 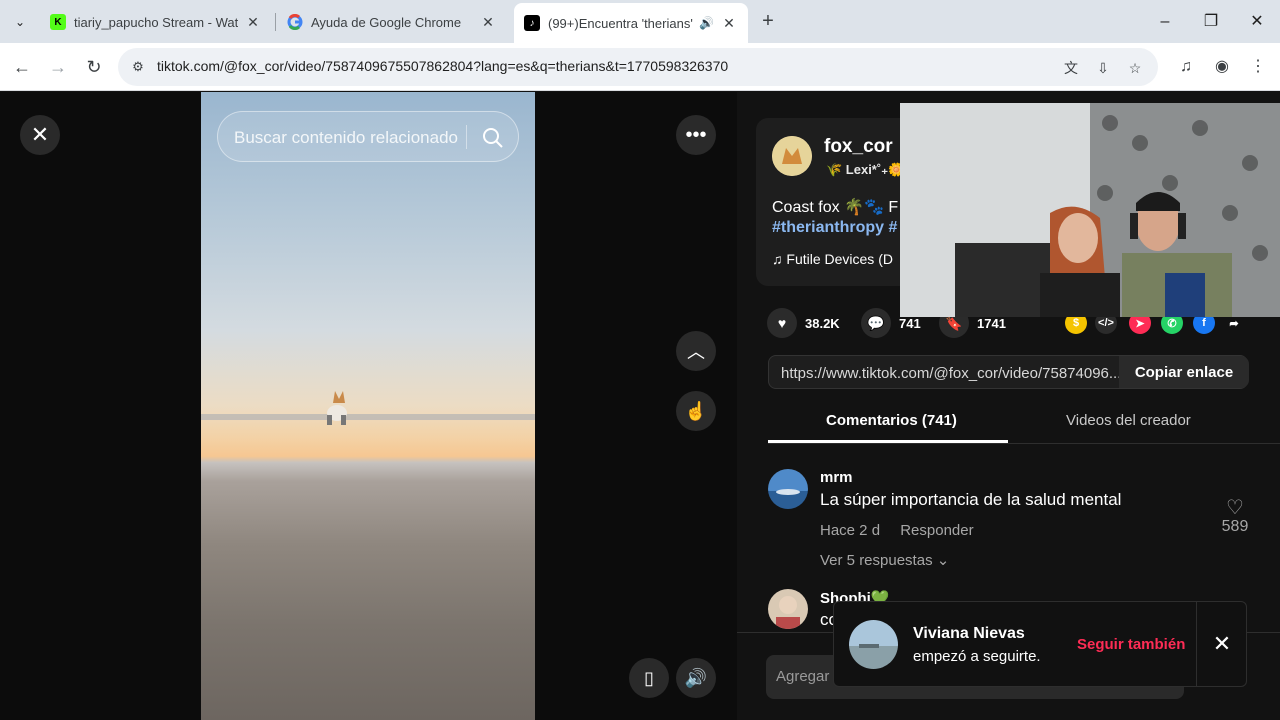 What do you see at coordinates (1165, 22) in the screenshot?
I see `minimize-button: –` at bounding box center [1165, 22].